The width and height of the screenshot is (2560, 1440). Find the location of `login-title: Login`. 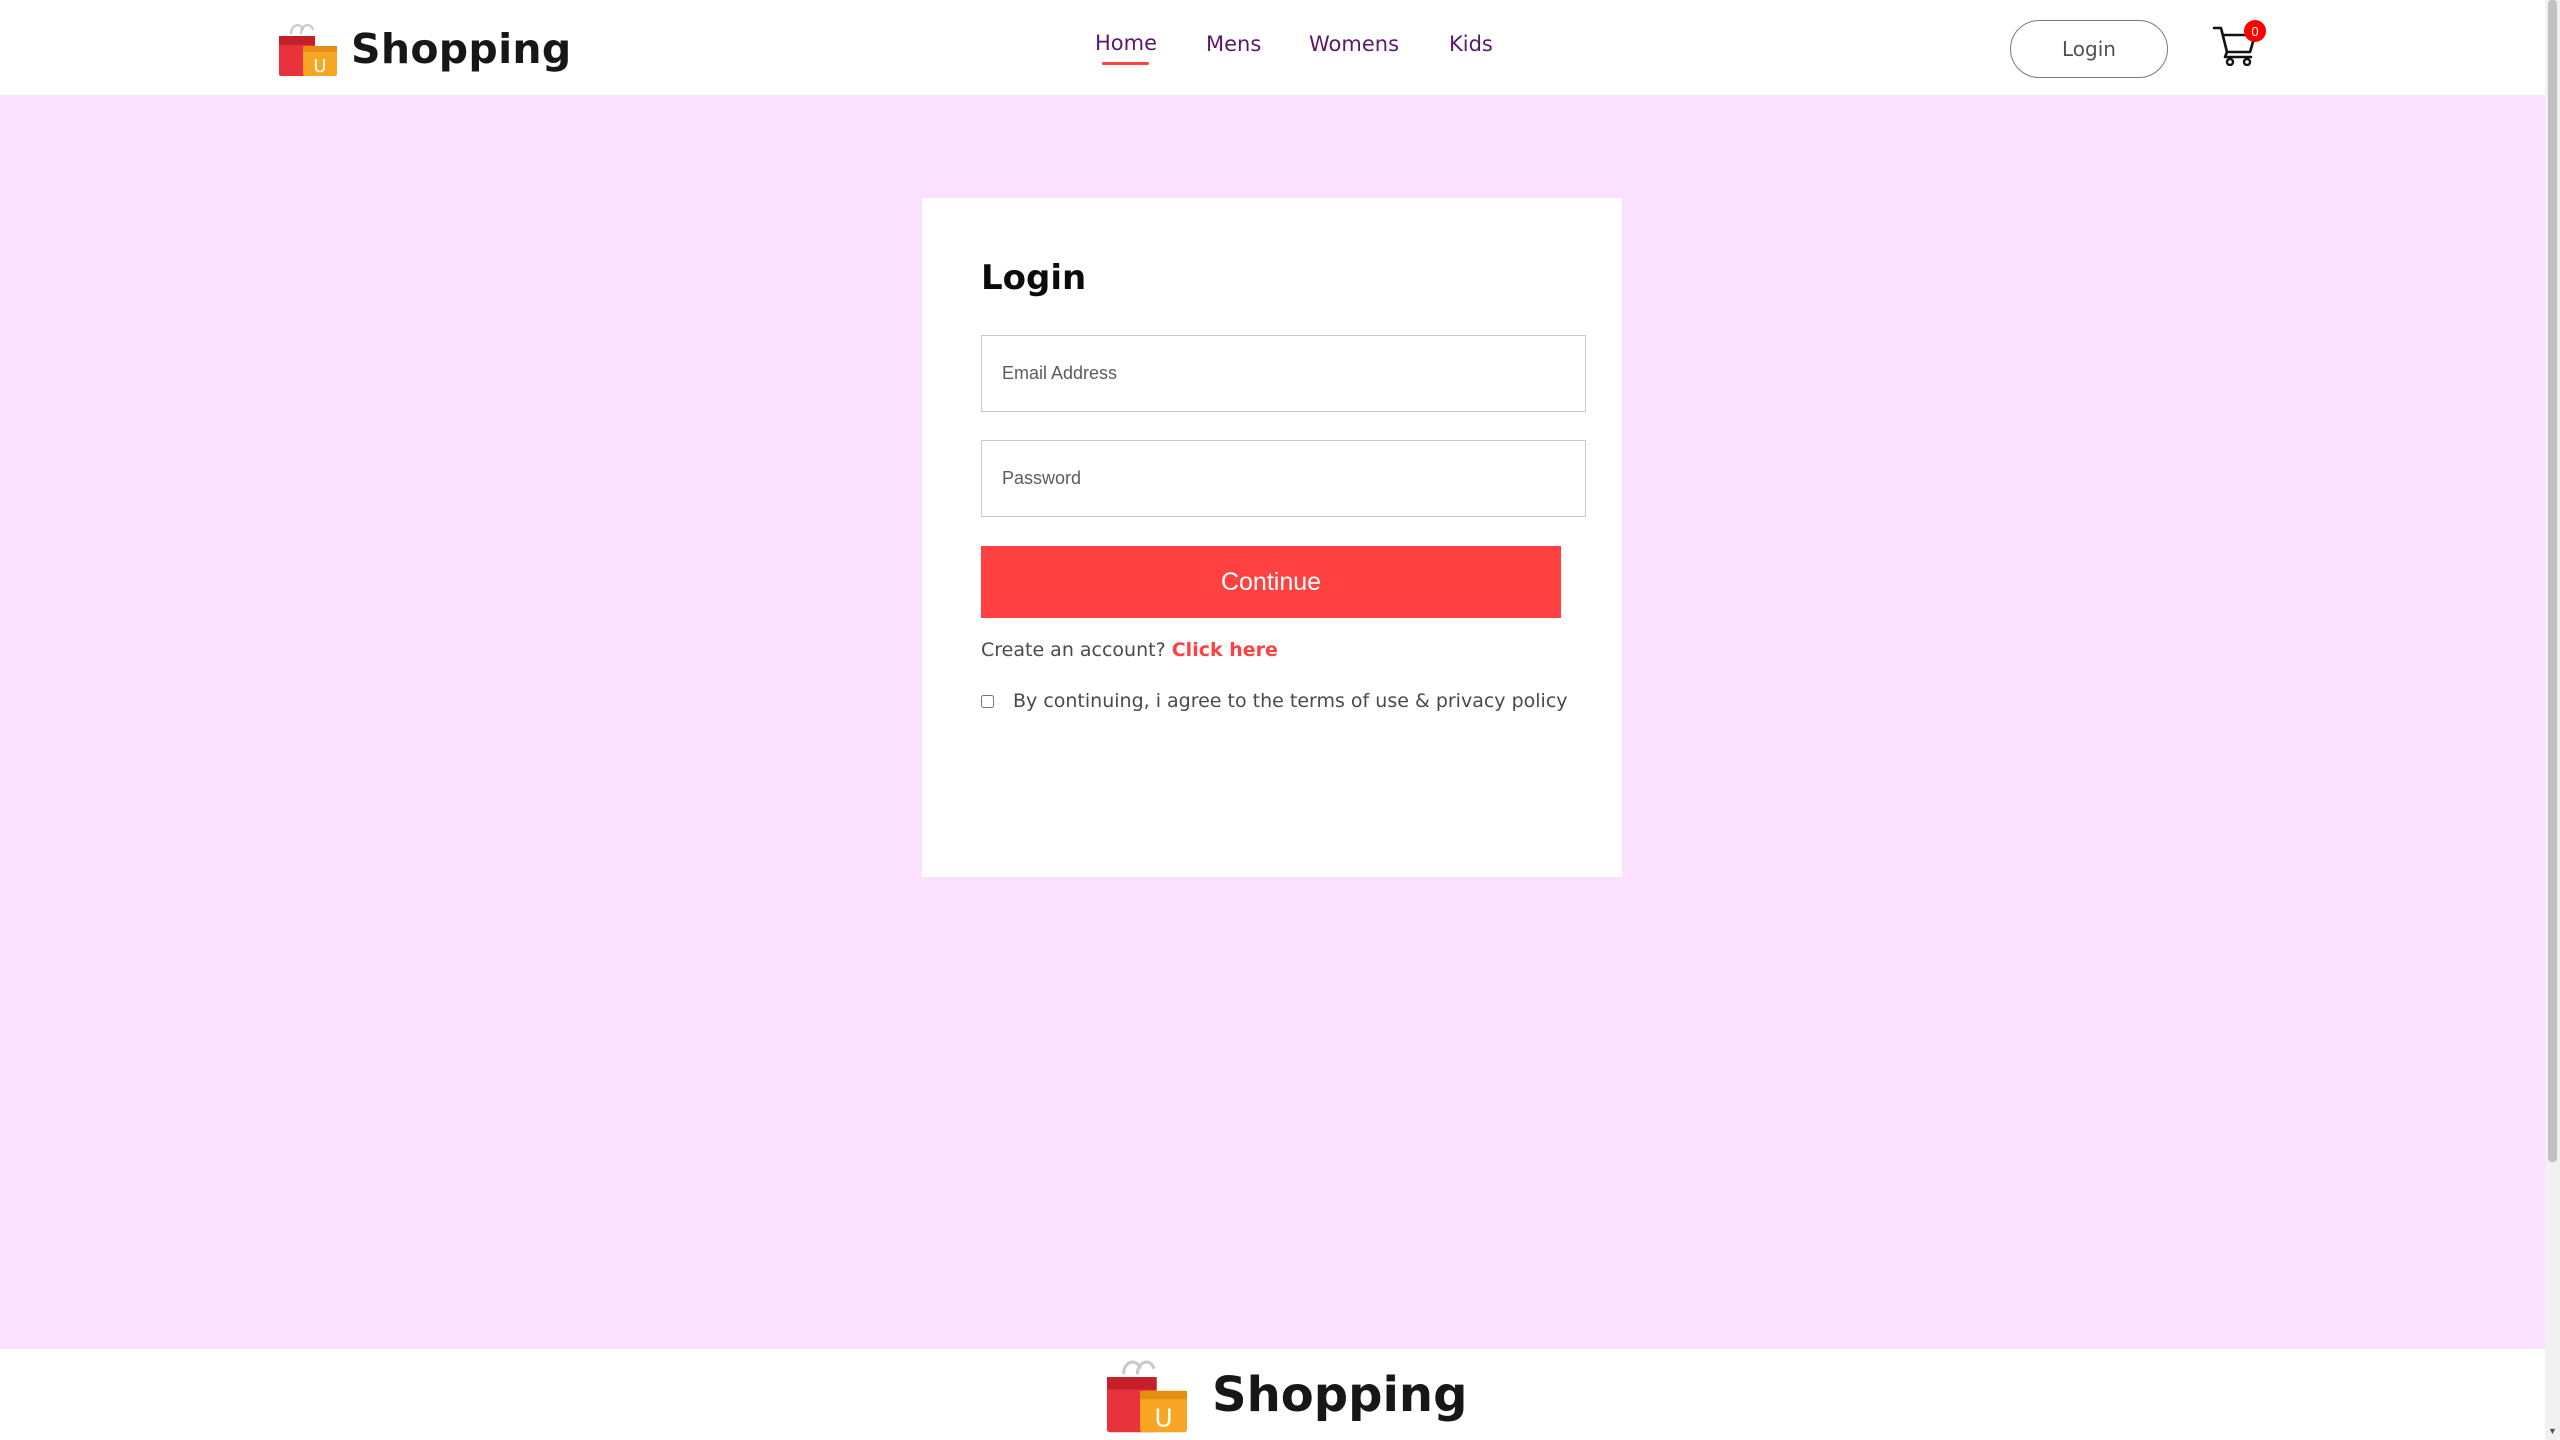

login-title: Login is located at coordinates (1034, 278).